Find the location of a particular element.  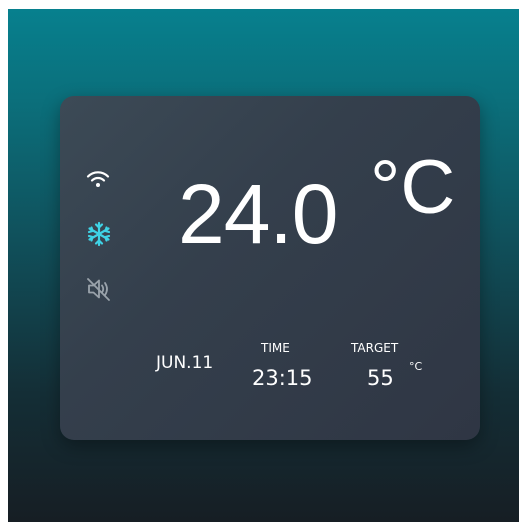

target-label: TARGET is located at coordinates (375, 348).